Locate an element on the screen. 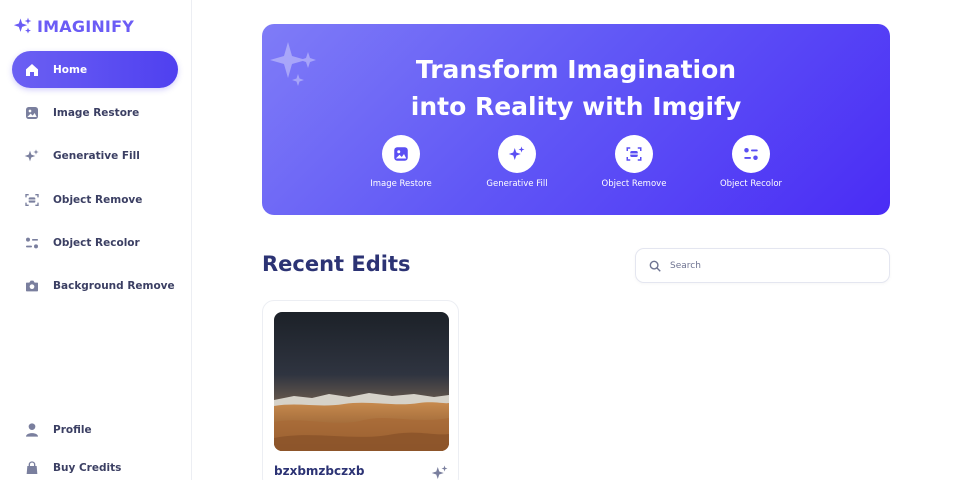 This screenshot has width=960, height=480. feature-label: Object Recolor is located at coordinates (751, 184).